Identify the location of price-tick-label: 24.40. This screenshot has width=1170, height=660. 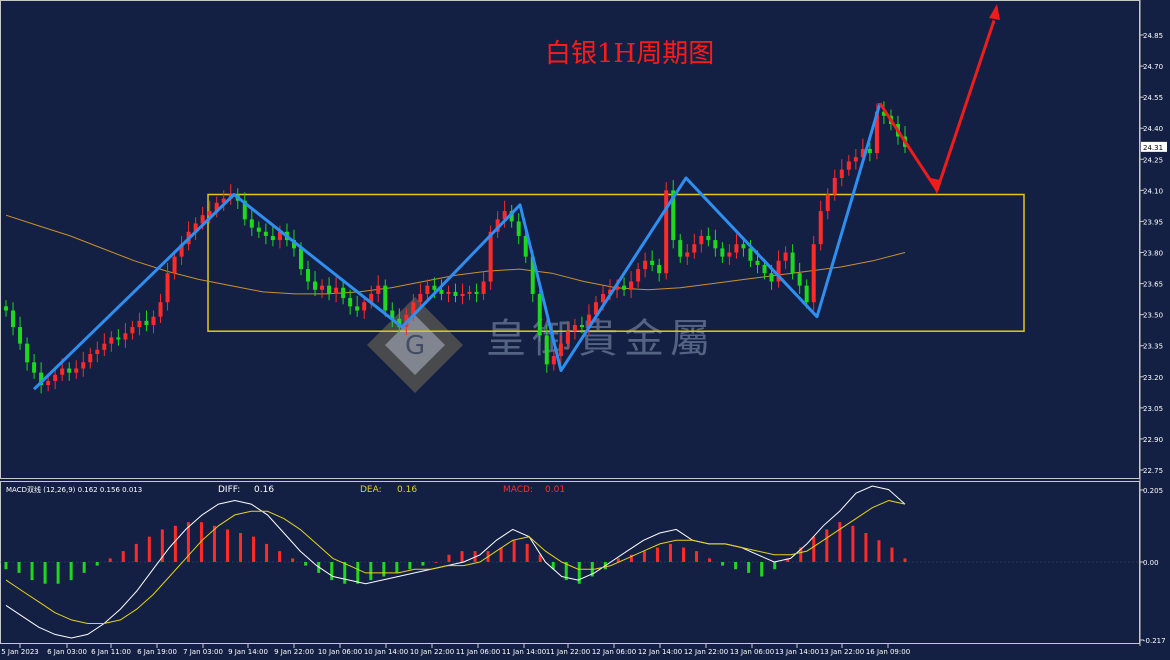
(1153, 129).